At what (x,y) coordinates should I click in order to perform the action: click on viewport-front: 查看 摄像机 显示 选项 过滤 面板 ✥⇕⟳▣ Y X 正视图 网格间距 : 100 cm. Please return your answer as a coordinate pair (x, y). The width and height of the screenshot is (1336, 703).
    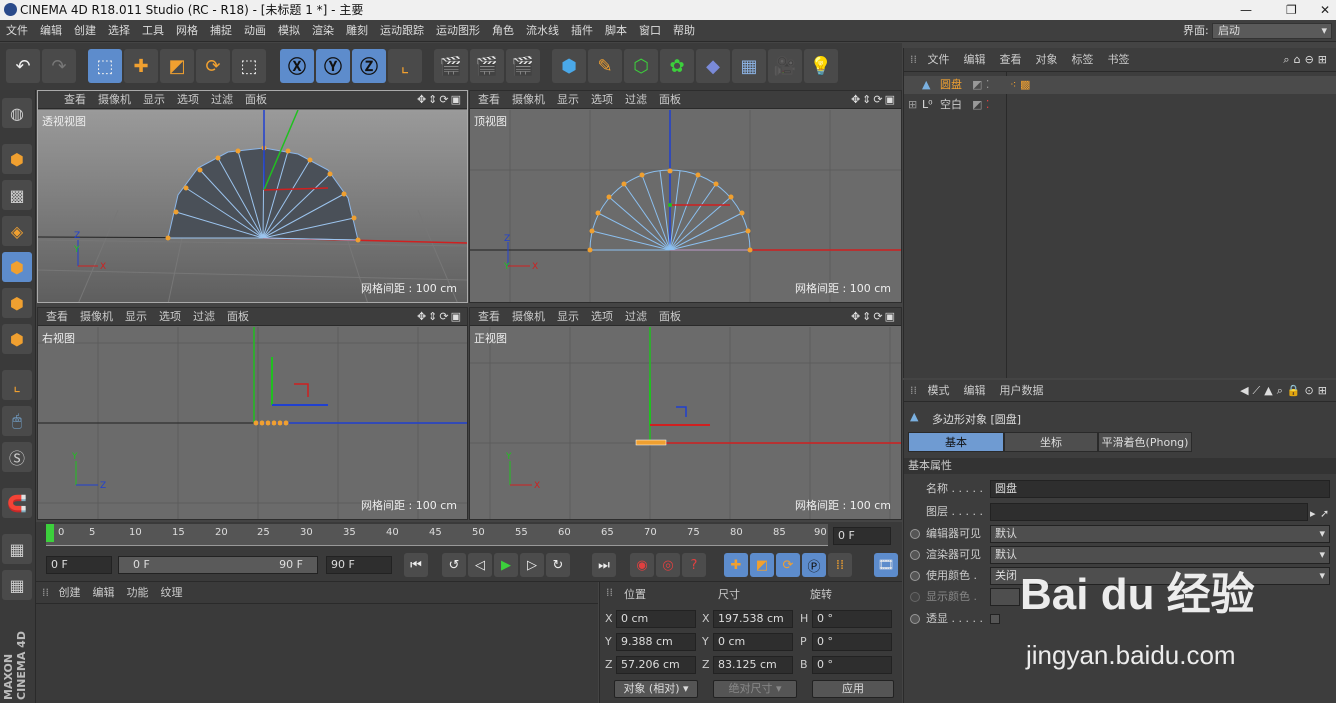
    Looking at the image, I should click on (685, 413).